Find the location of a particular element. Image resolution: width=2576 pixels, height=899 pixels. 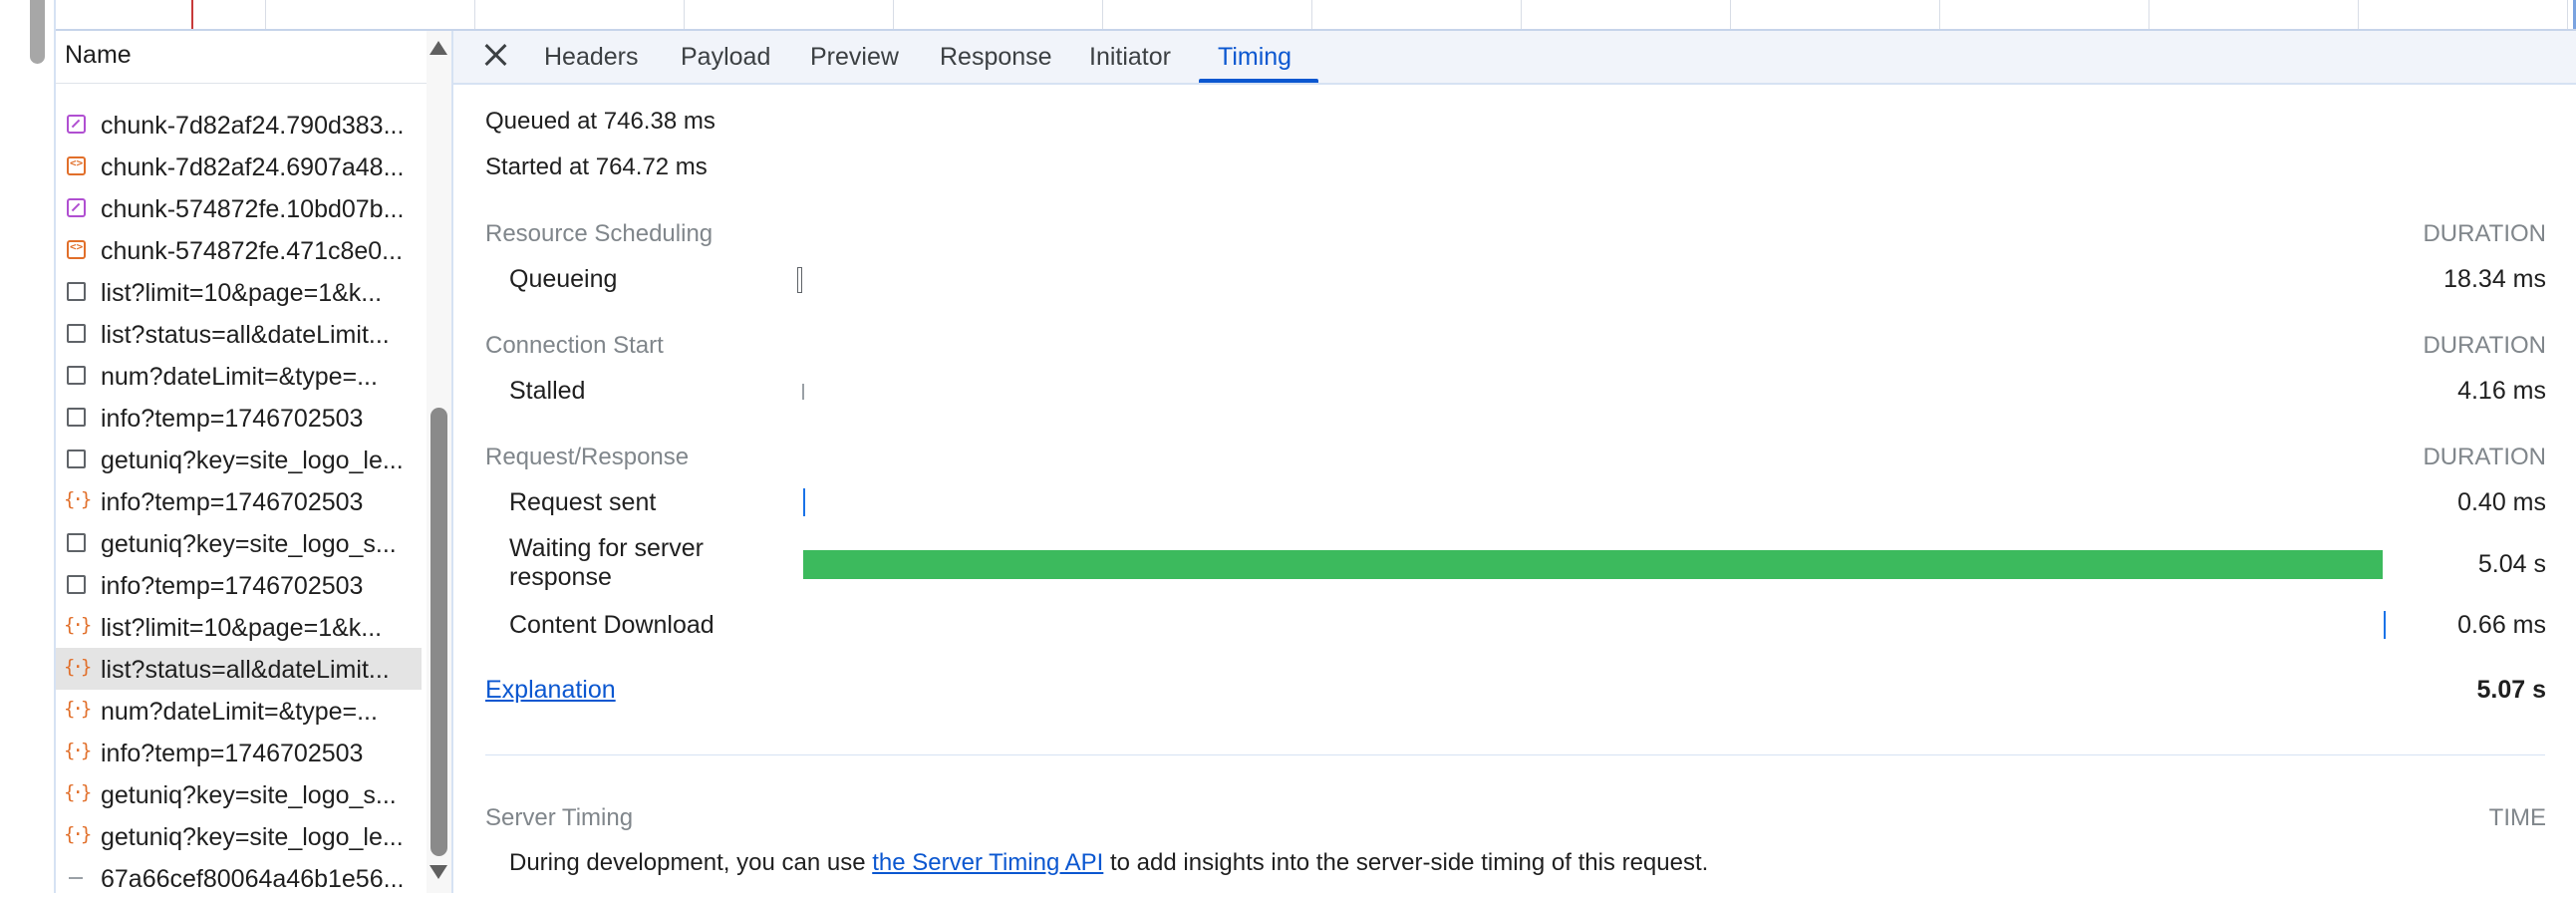

tab-payload: Payload is located at coordinates (725, 58).